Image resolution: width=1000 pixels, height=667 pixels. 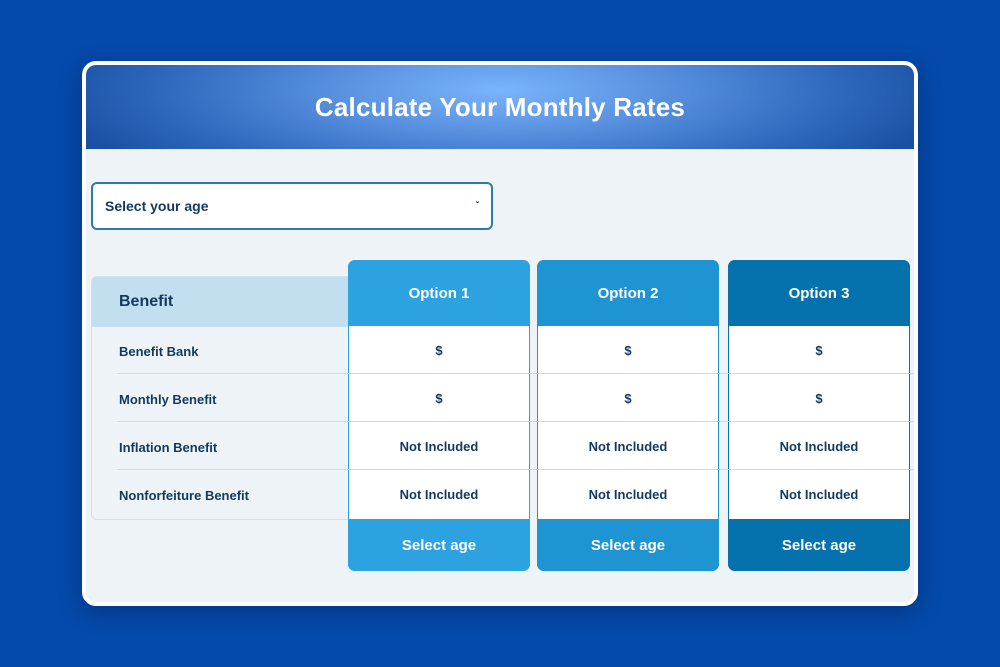 What do you see at coordinates (628, 446) in the screenshot?
I see `option-2-inflation-benefit: Not Included` at bounding box center [628, 446].